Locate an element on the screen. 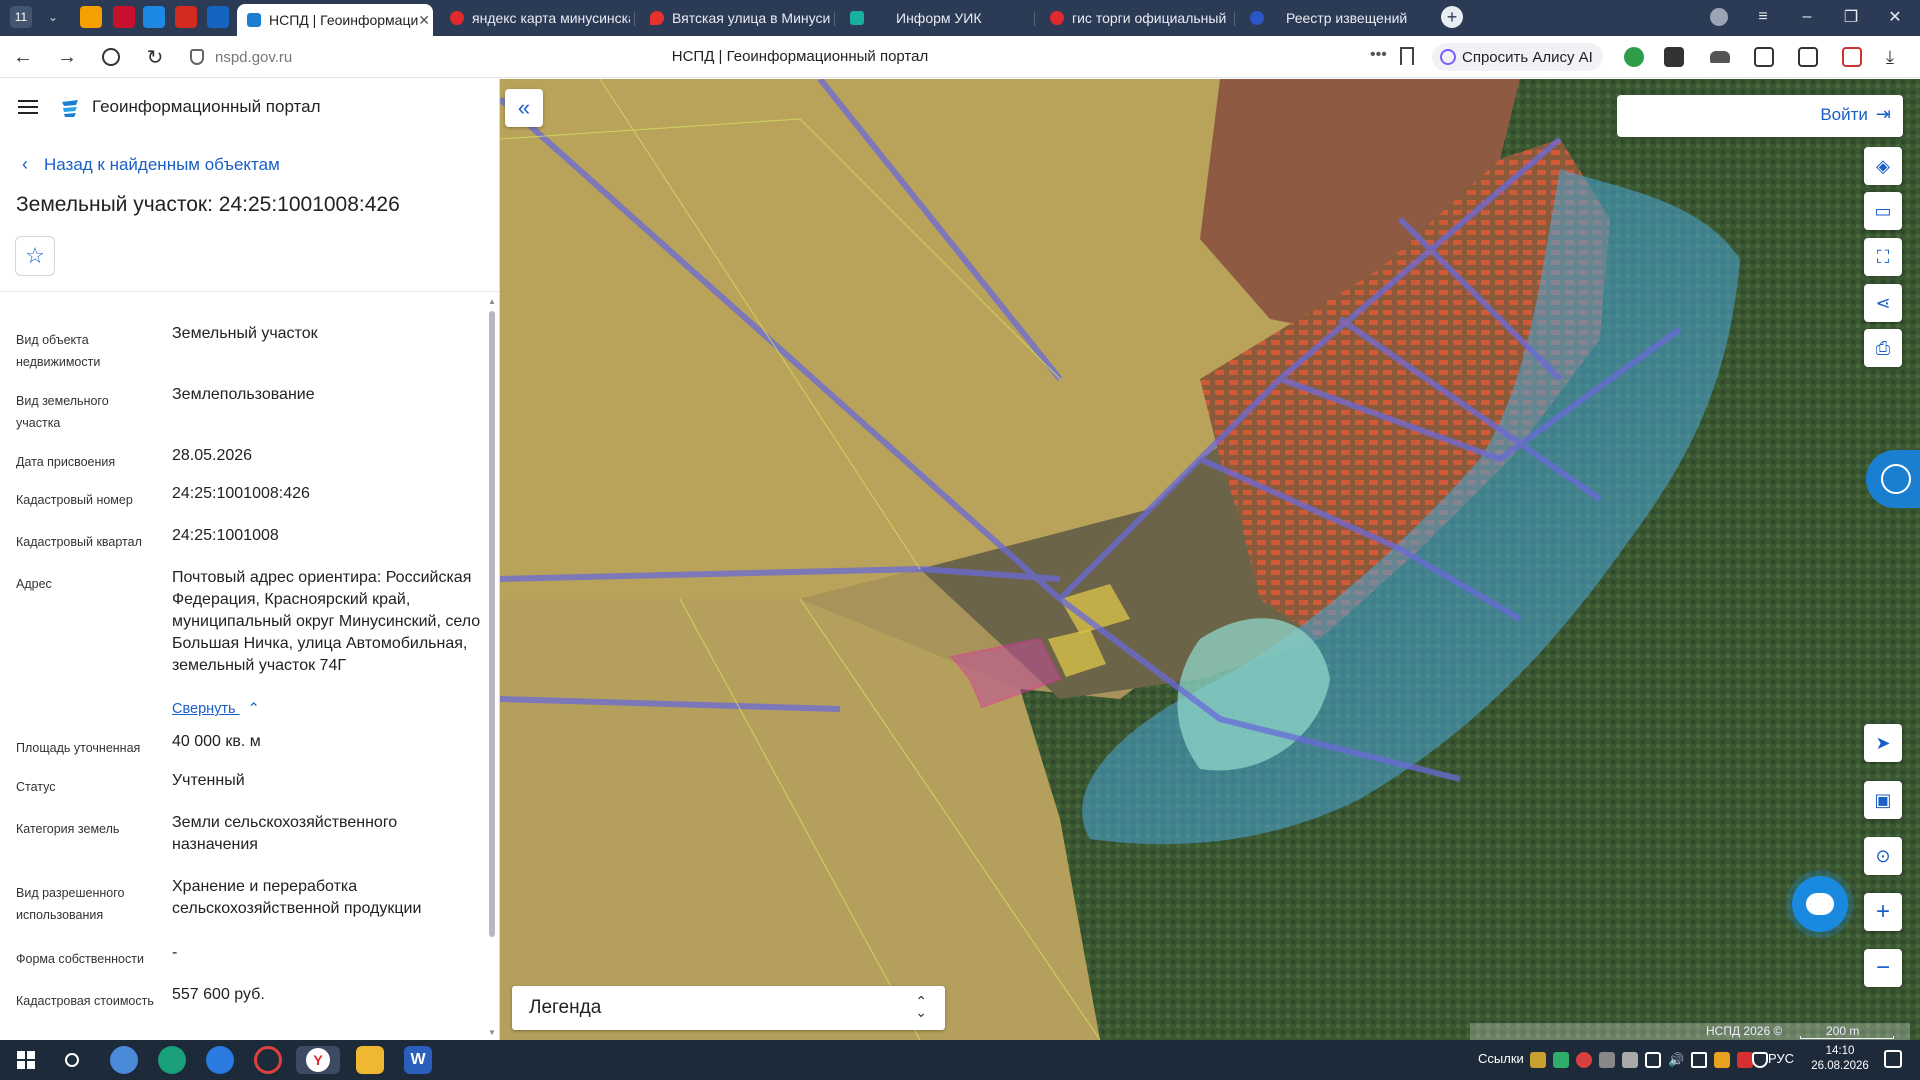 Image resolution: width=1920 pixels, height=1080 pixels. collapse-address-link: Свернуть ⌃ is located at coordinates (216, 709).